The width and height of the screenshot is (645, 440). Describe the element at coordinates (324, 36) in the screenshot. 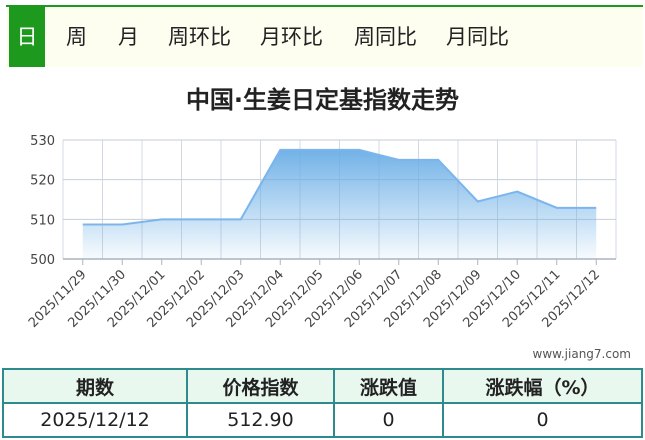

I see `period-tabs: 日 周 月 周环比 月环比 周同比 月同比` at that location.